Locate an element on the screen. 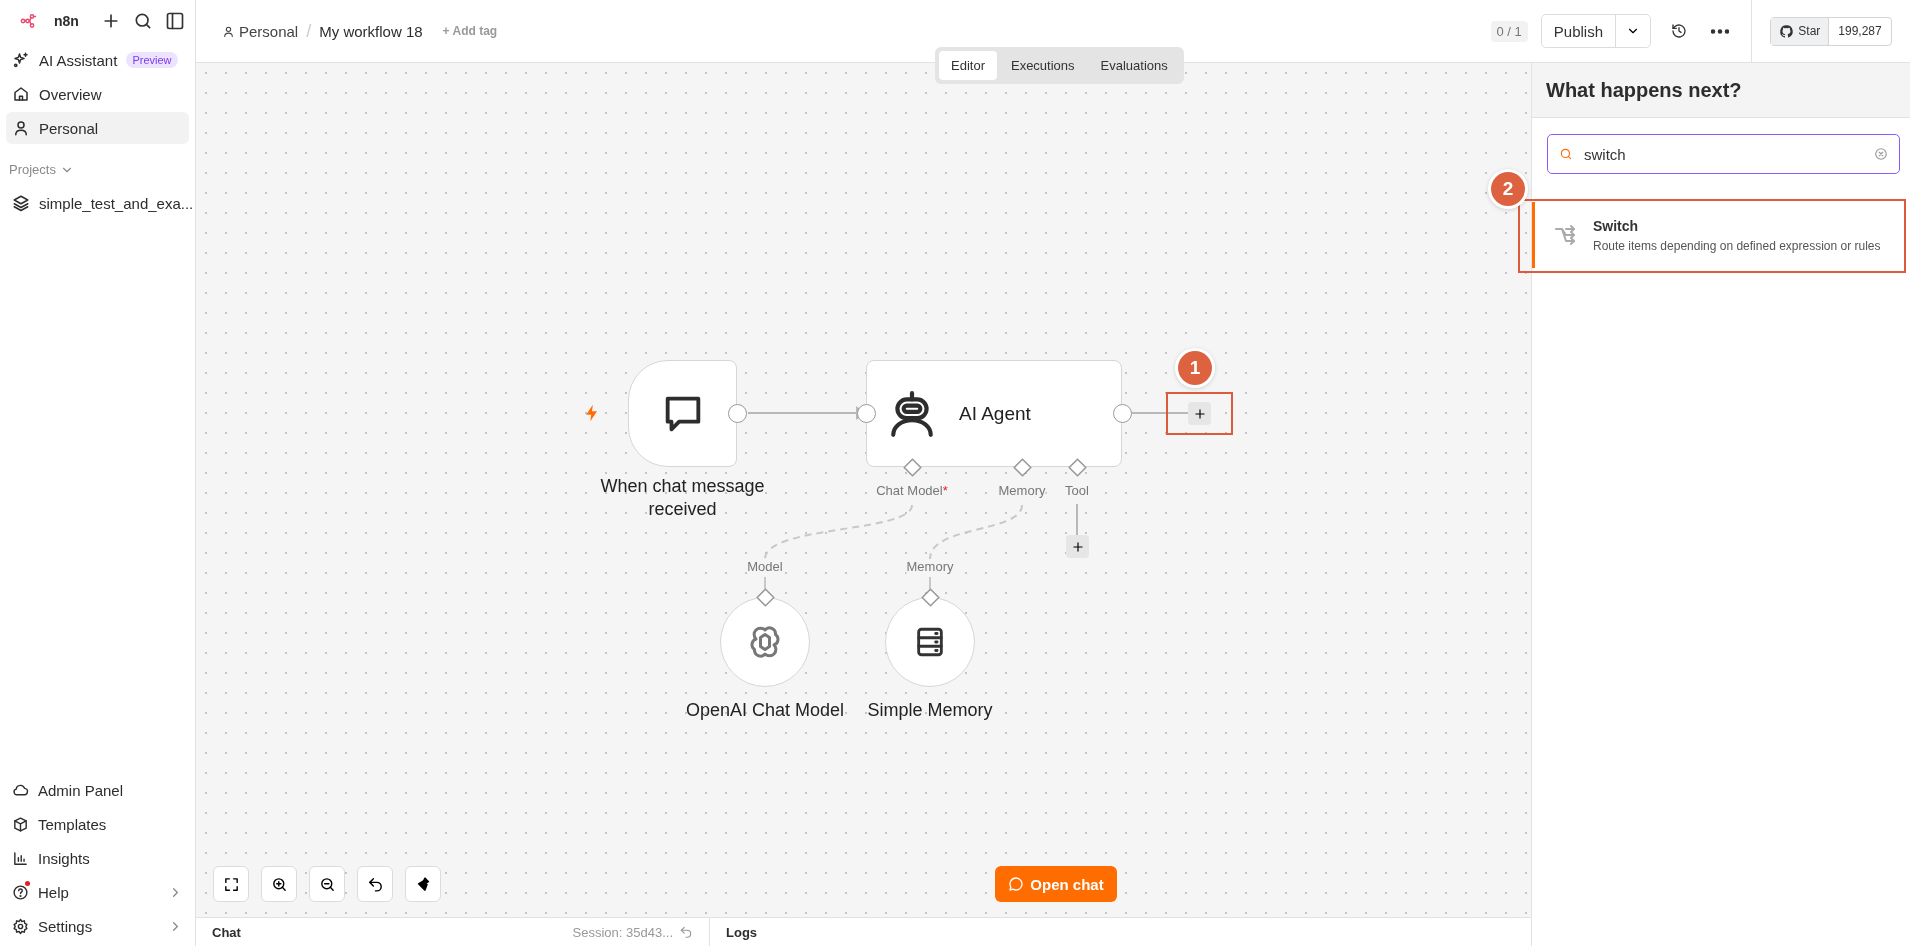 The width and height of the screenshot is (1910, 946). zoom-out-icon is located at coordinates (327, 884).